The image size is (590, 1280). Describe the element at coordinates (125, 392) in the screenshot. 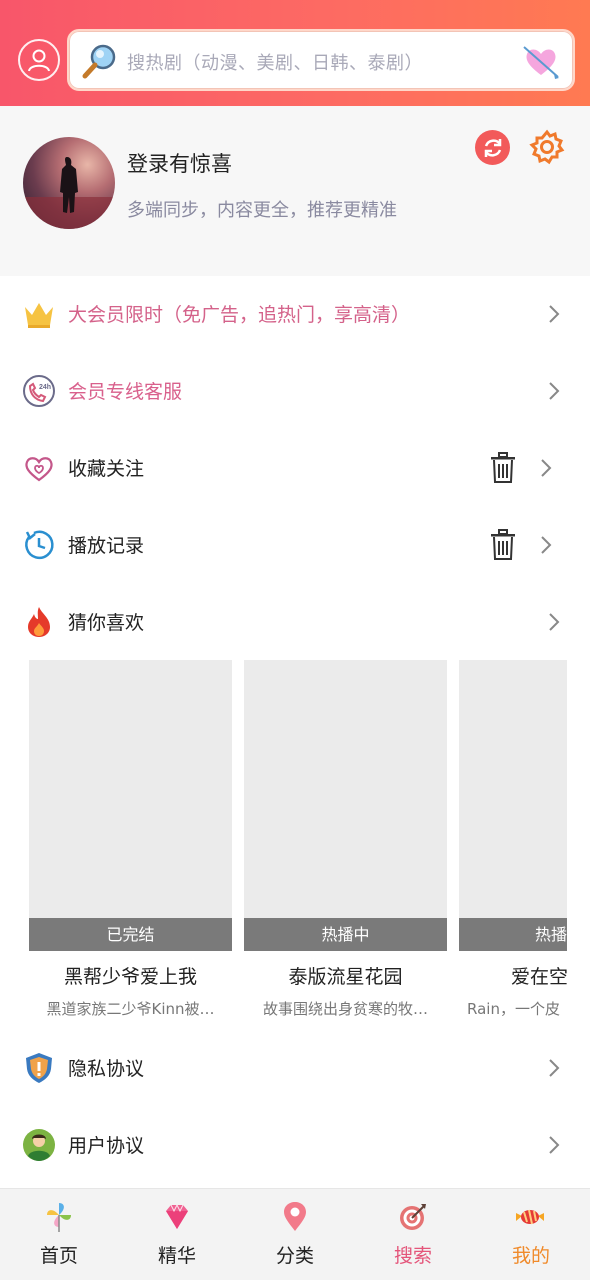

I see `service-label: 会员专线客服` at that location.